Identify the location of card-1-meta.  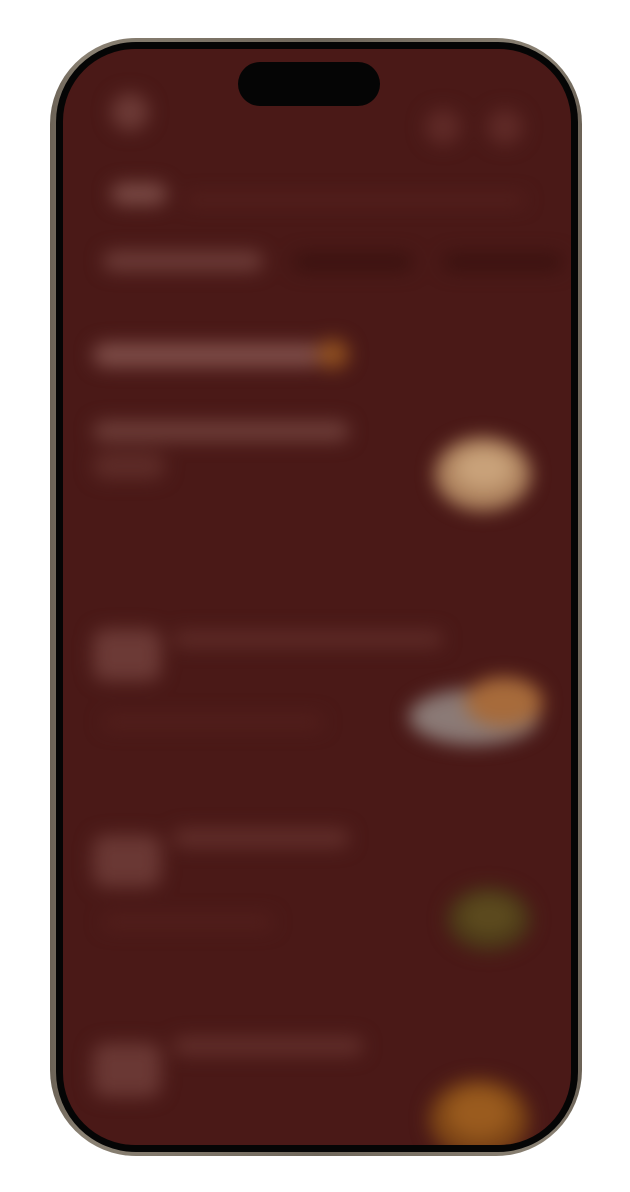
(129, 466).